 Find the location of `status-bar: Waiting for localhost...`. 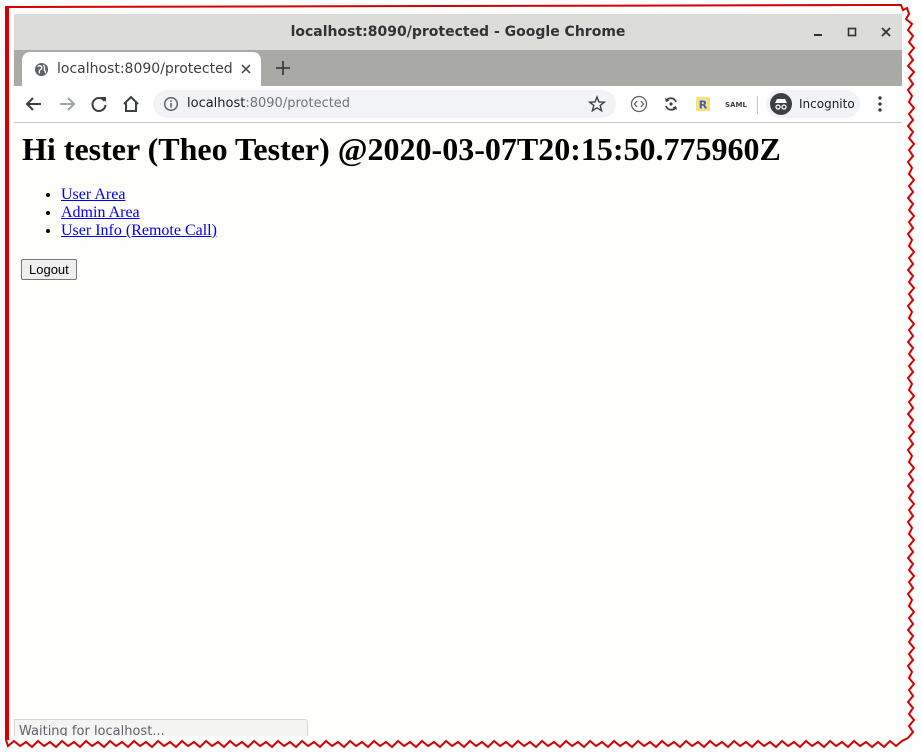

status-bar: Waiting for localhost... is located at coordinates (161, 727).